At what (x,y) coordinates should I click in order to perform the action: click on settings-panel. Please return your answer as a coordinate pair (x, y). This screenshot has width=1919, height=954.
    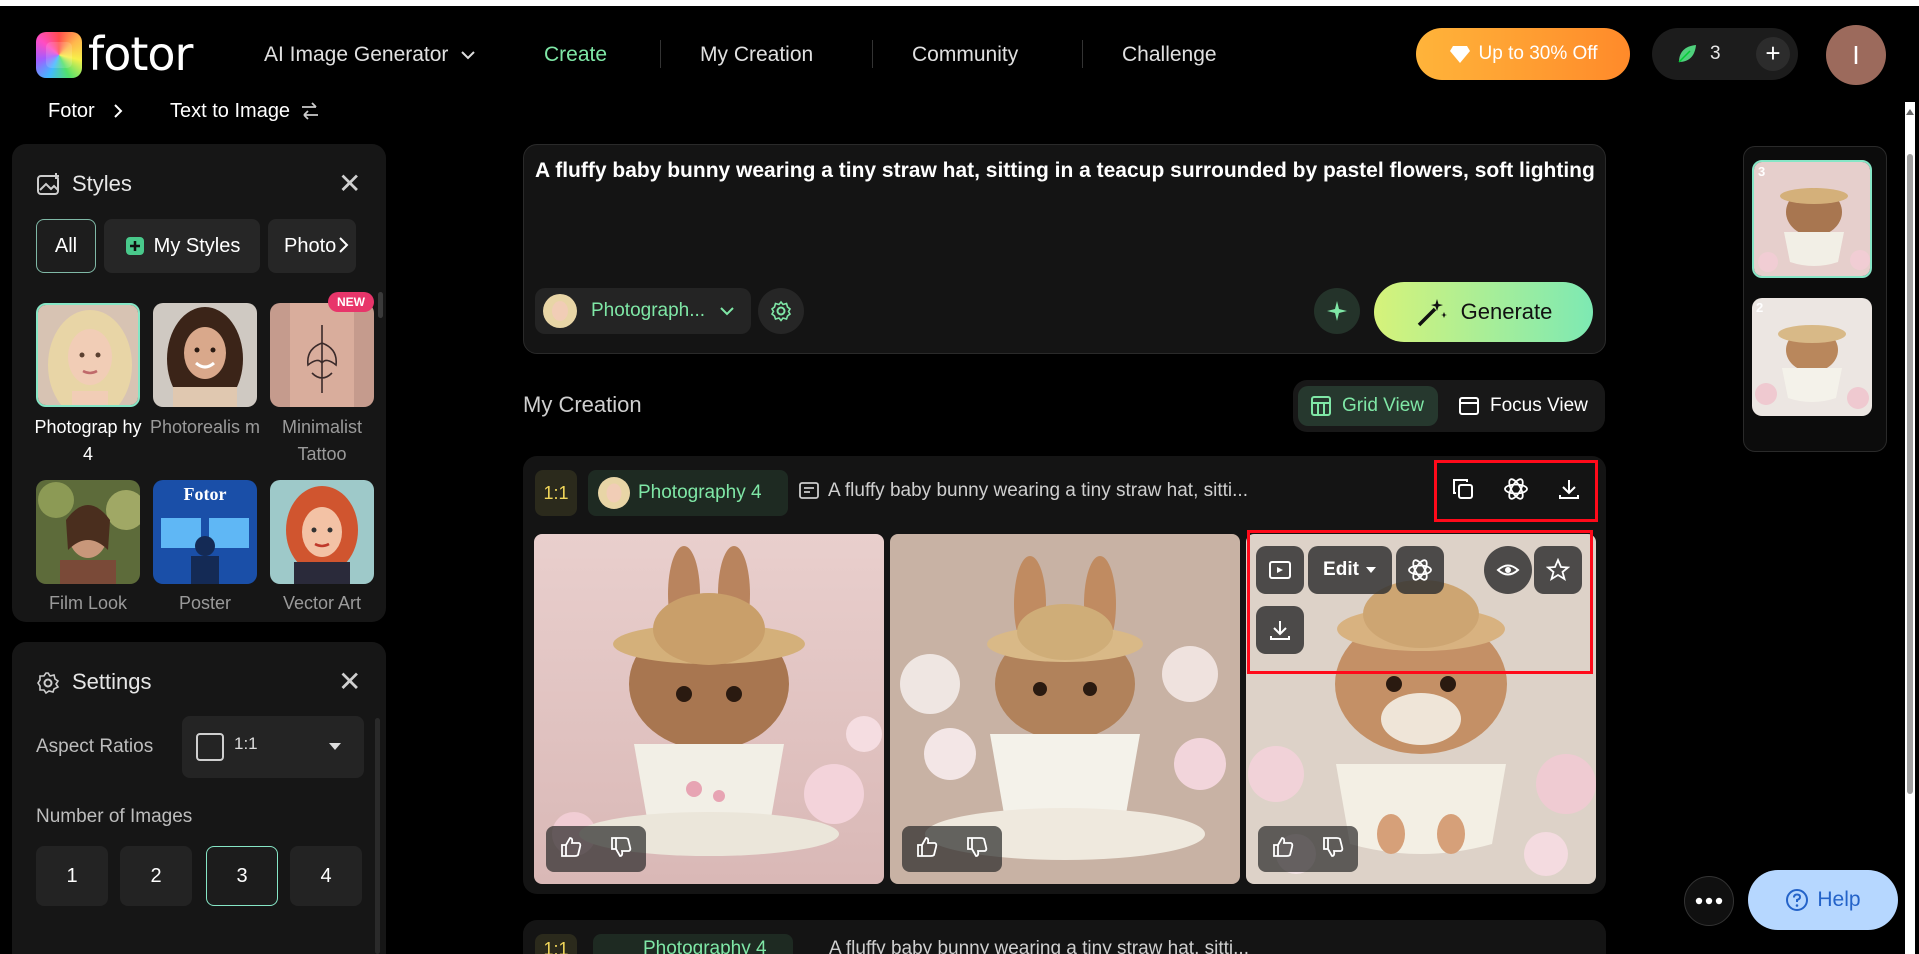
    Looking at the image, I should click on (199, 798).